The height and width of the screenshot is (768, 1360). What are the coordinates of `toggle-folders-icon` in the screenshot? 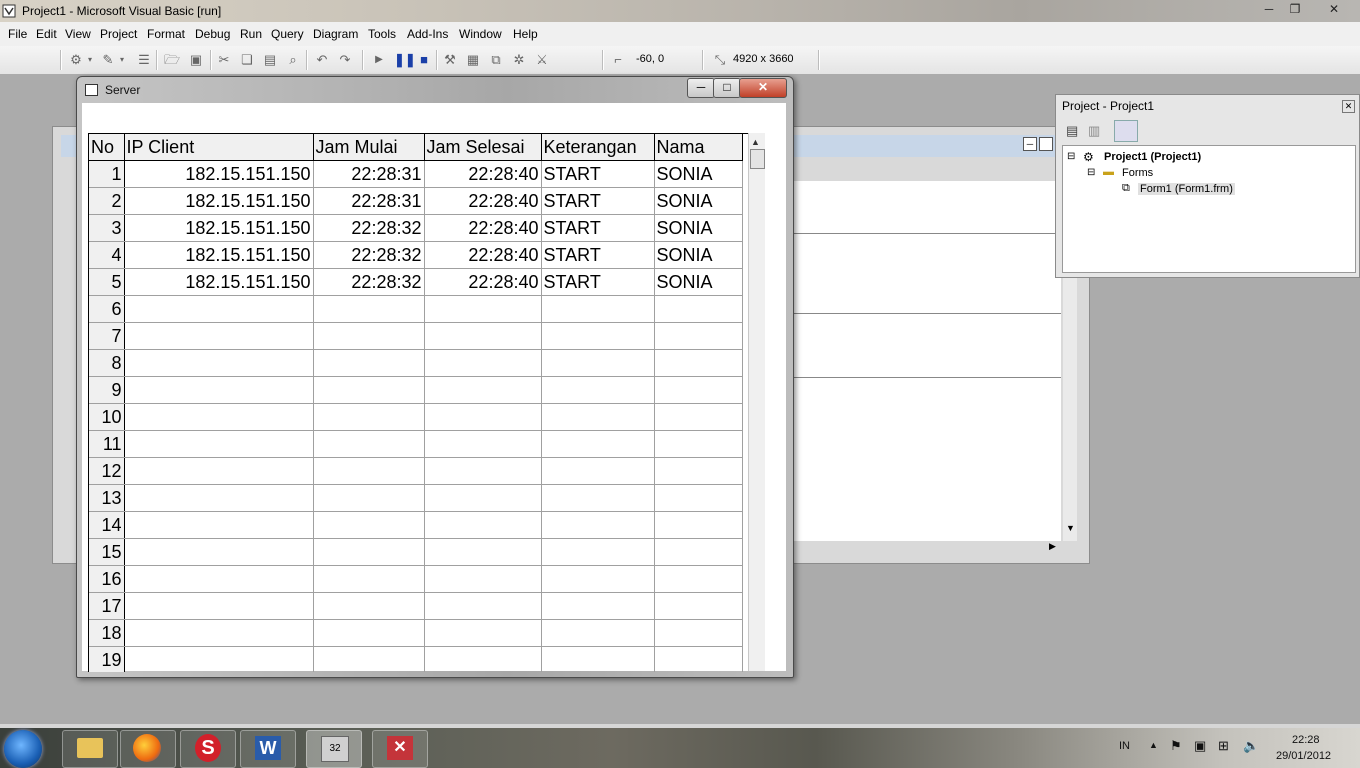 It's located at (1126, 131).